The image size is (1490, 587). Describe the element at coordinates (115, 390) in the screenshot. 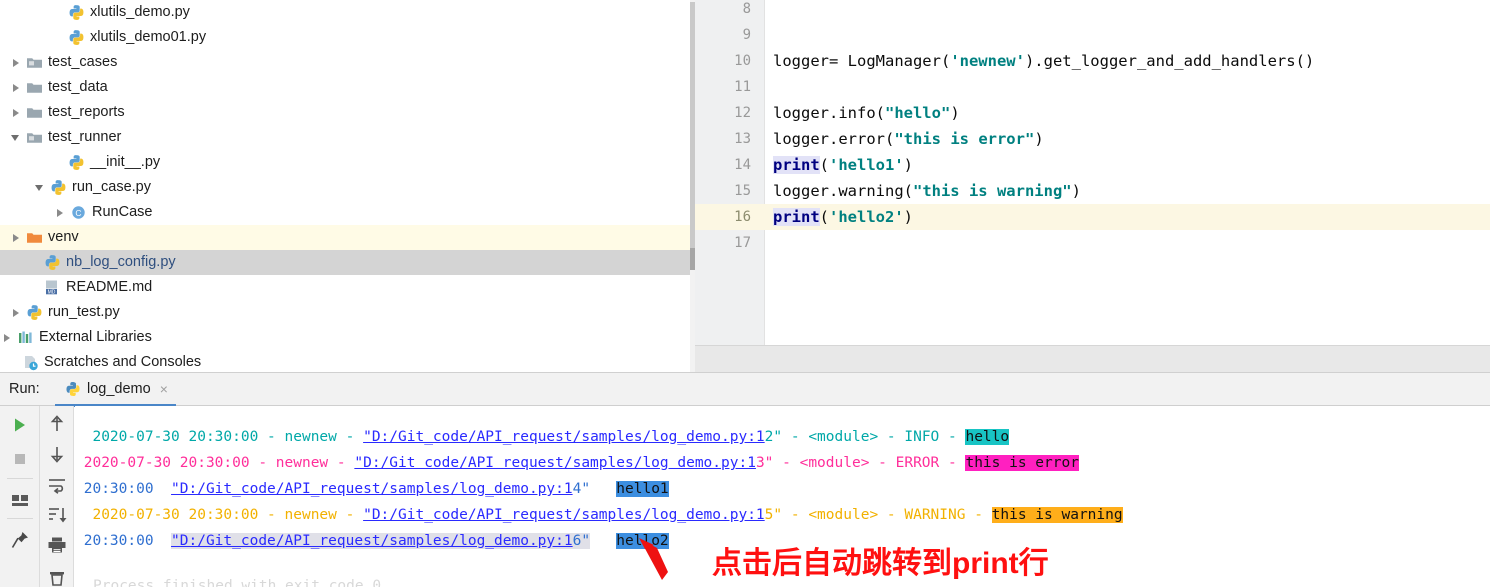

I see `tab-log-demo: log_demo ×` at that location.